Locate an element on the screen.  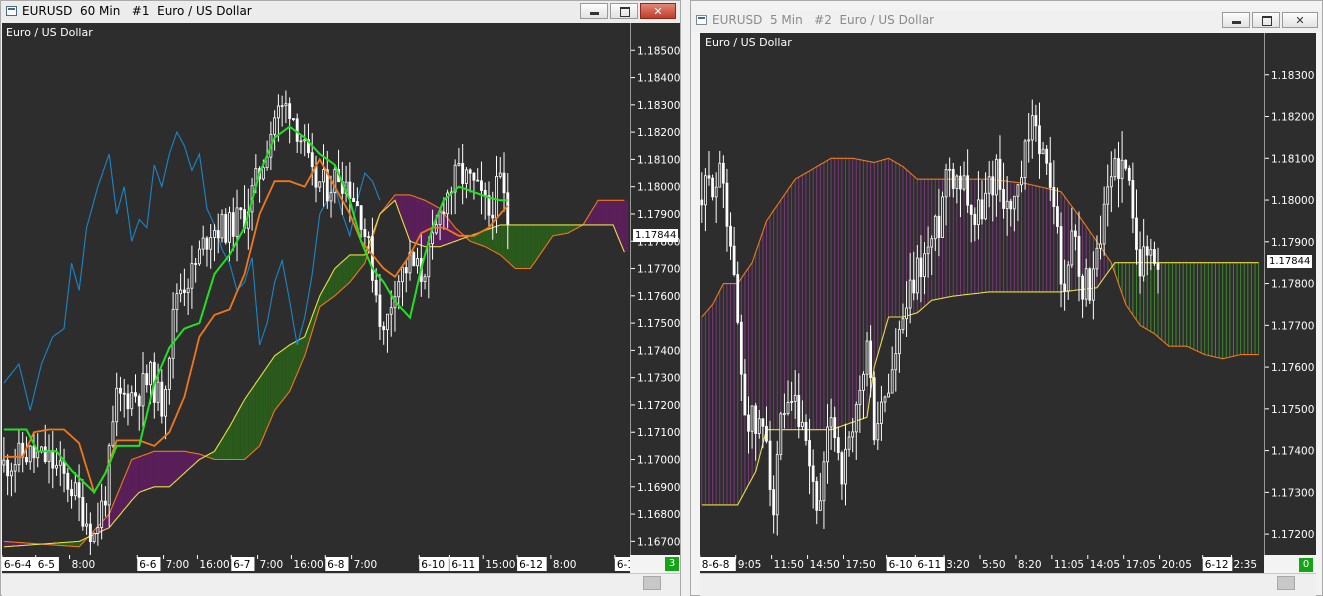
last-price-marker: 1.17844 is located at coordinates (1290, 261).